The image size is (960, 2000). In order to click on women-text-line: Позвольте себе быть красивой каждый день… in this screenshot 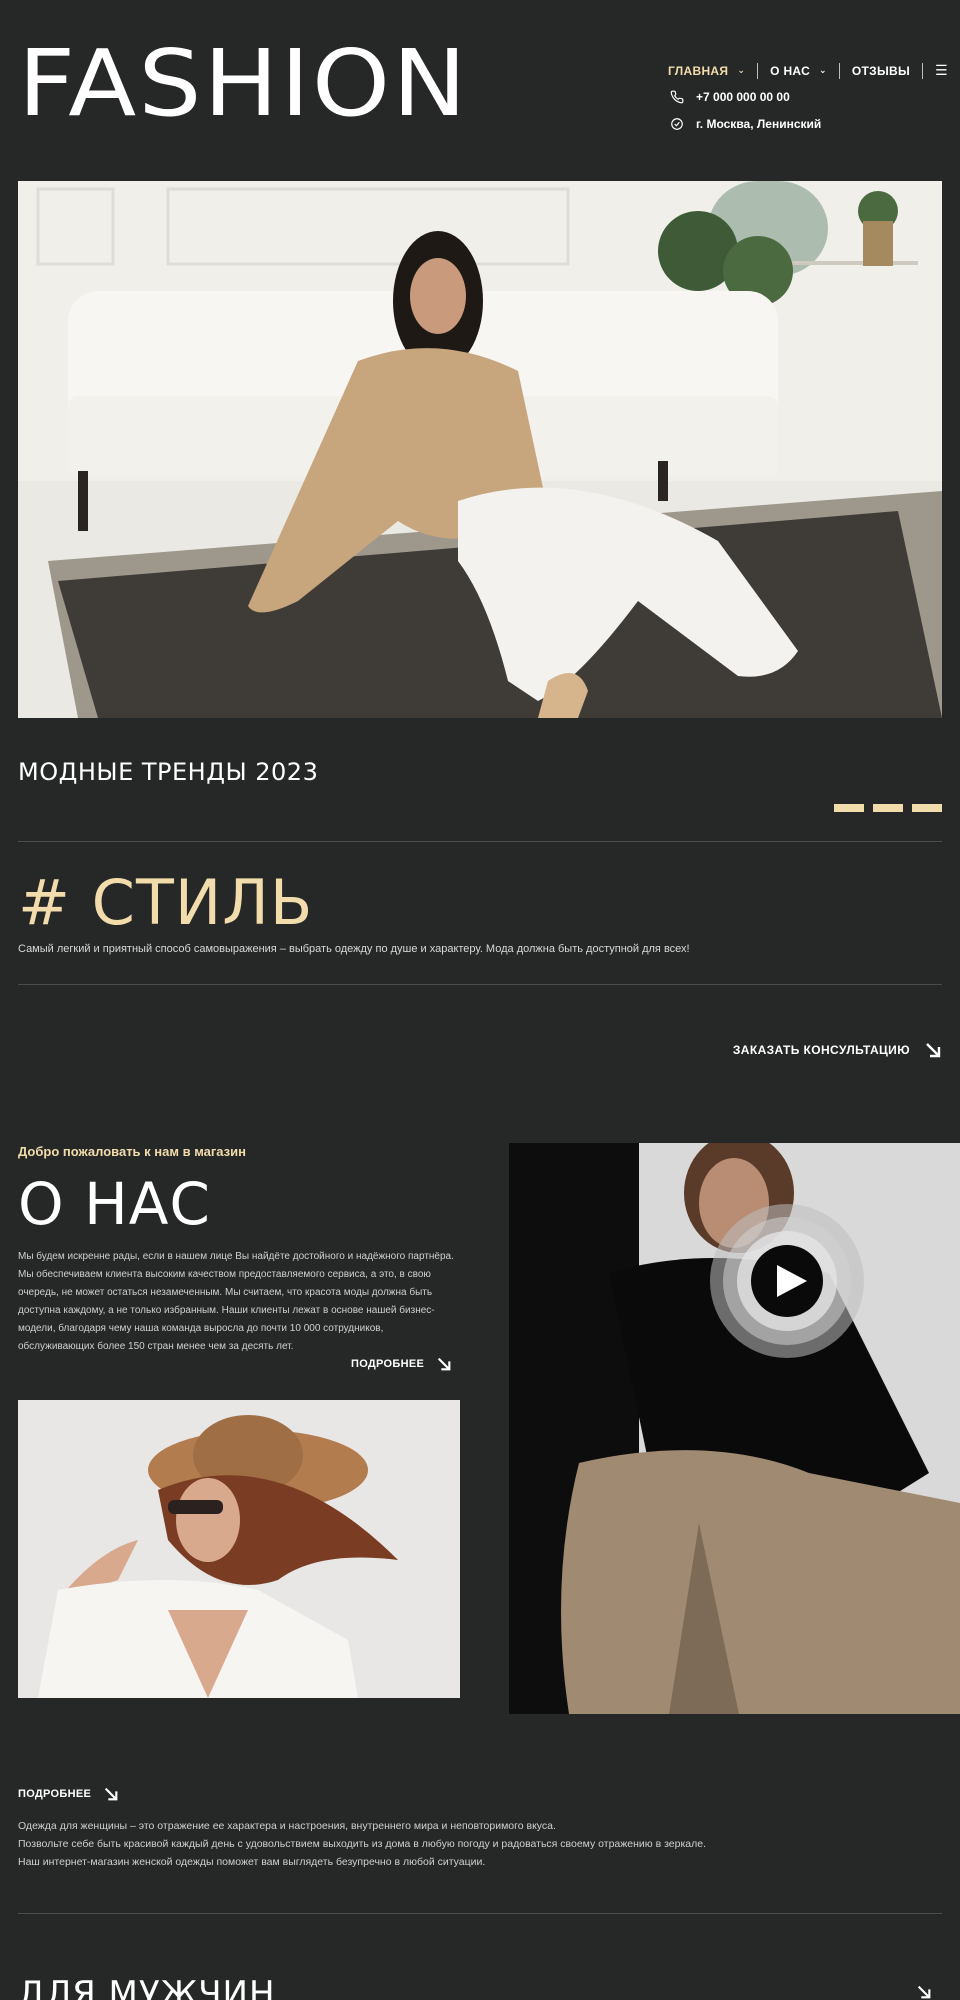, I will do `click(362, 1844)`.